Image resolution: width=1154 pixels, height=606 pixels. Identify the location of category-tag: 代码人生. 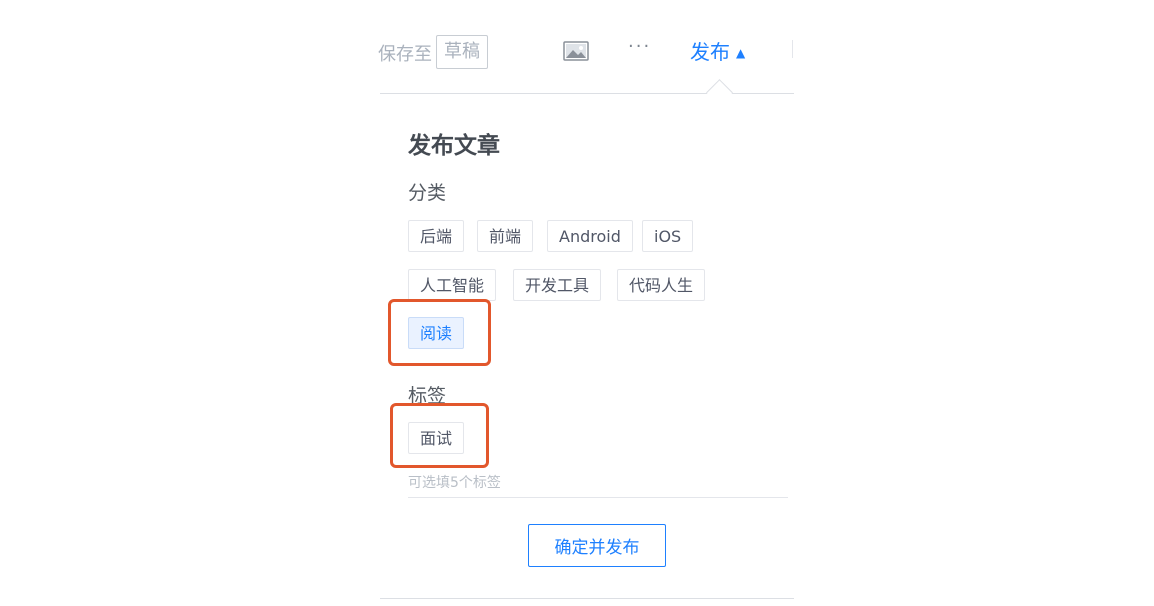
(661, 285).